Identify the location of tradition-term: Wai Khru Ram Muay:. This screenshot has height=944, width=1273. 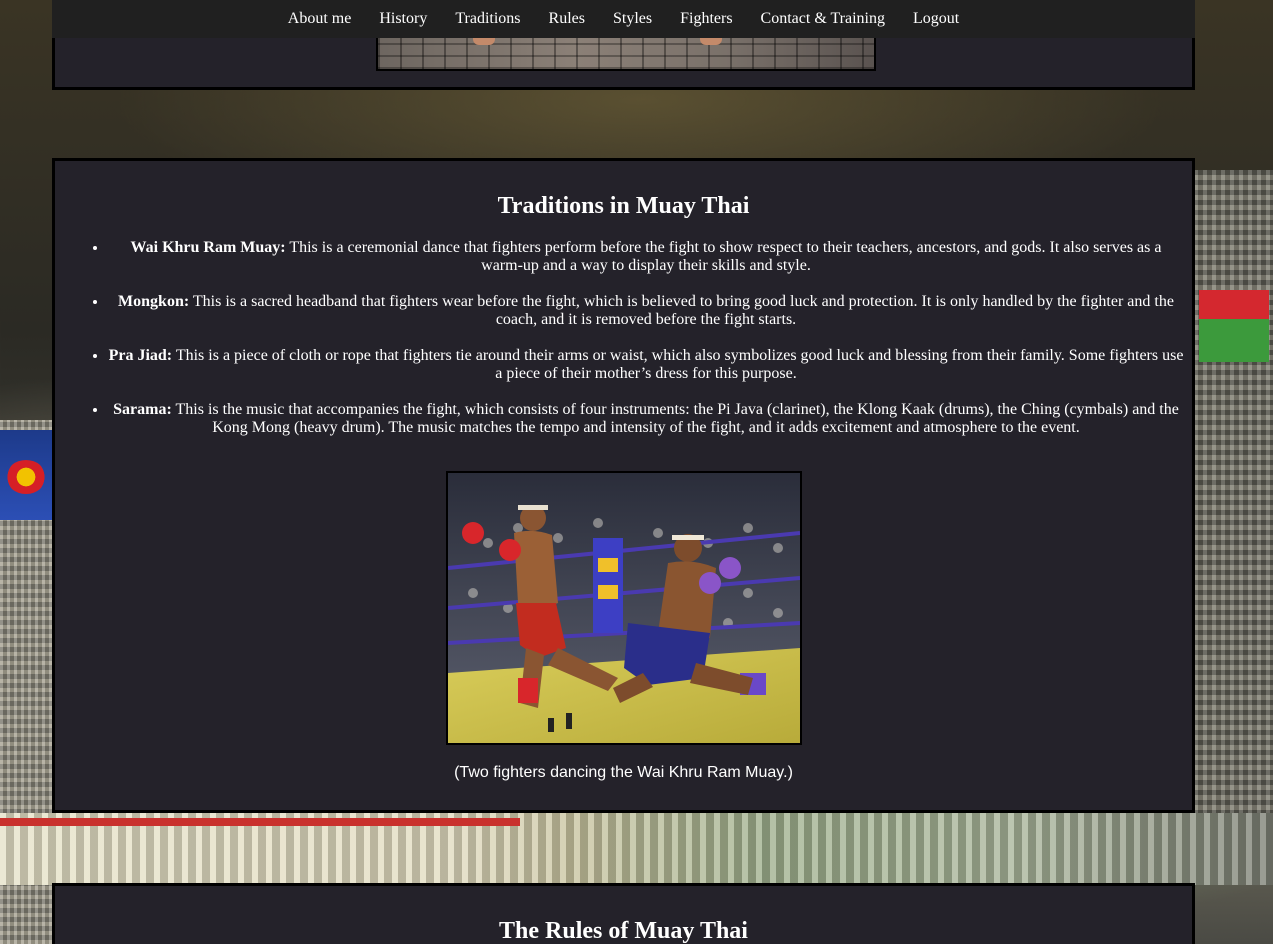
(208, 247).